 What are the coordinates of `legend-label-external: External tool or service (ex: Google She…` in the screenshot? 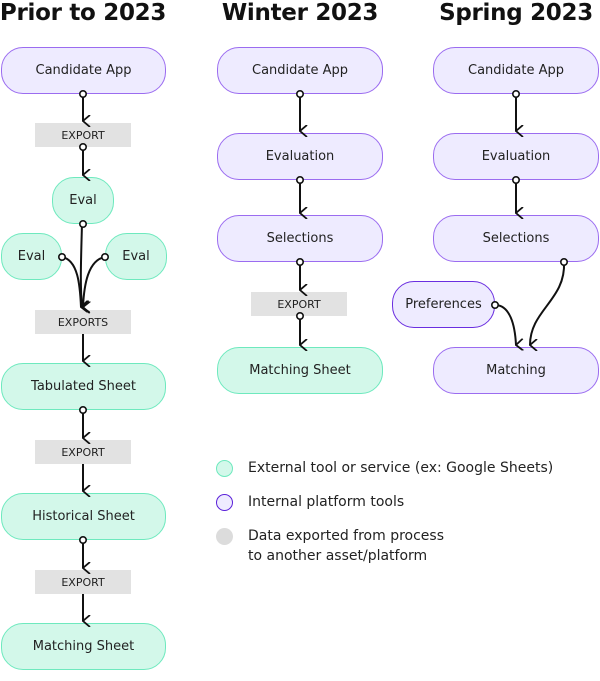 It's located at (401, 468).